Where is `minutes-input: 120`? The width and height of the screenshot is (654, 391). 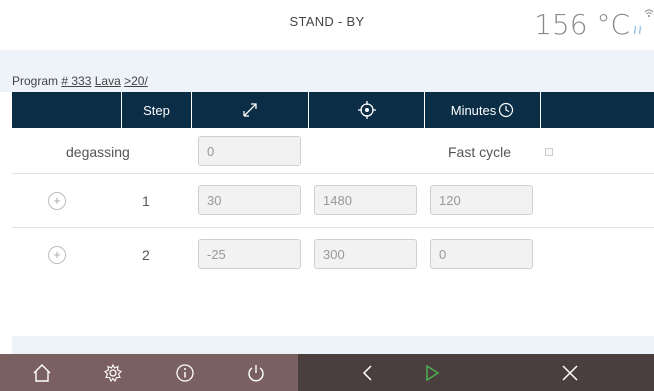
minutes-input: 120 is located at coordinates (481, 200).